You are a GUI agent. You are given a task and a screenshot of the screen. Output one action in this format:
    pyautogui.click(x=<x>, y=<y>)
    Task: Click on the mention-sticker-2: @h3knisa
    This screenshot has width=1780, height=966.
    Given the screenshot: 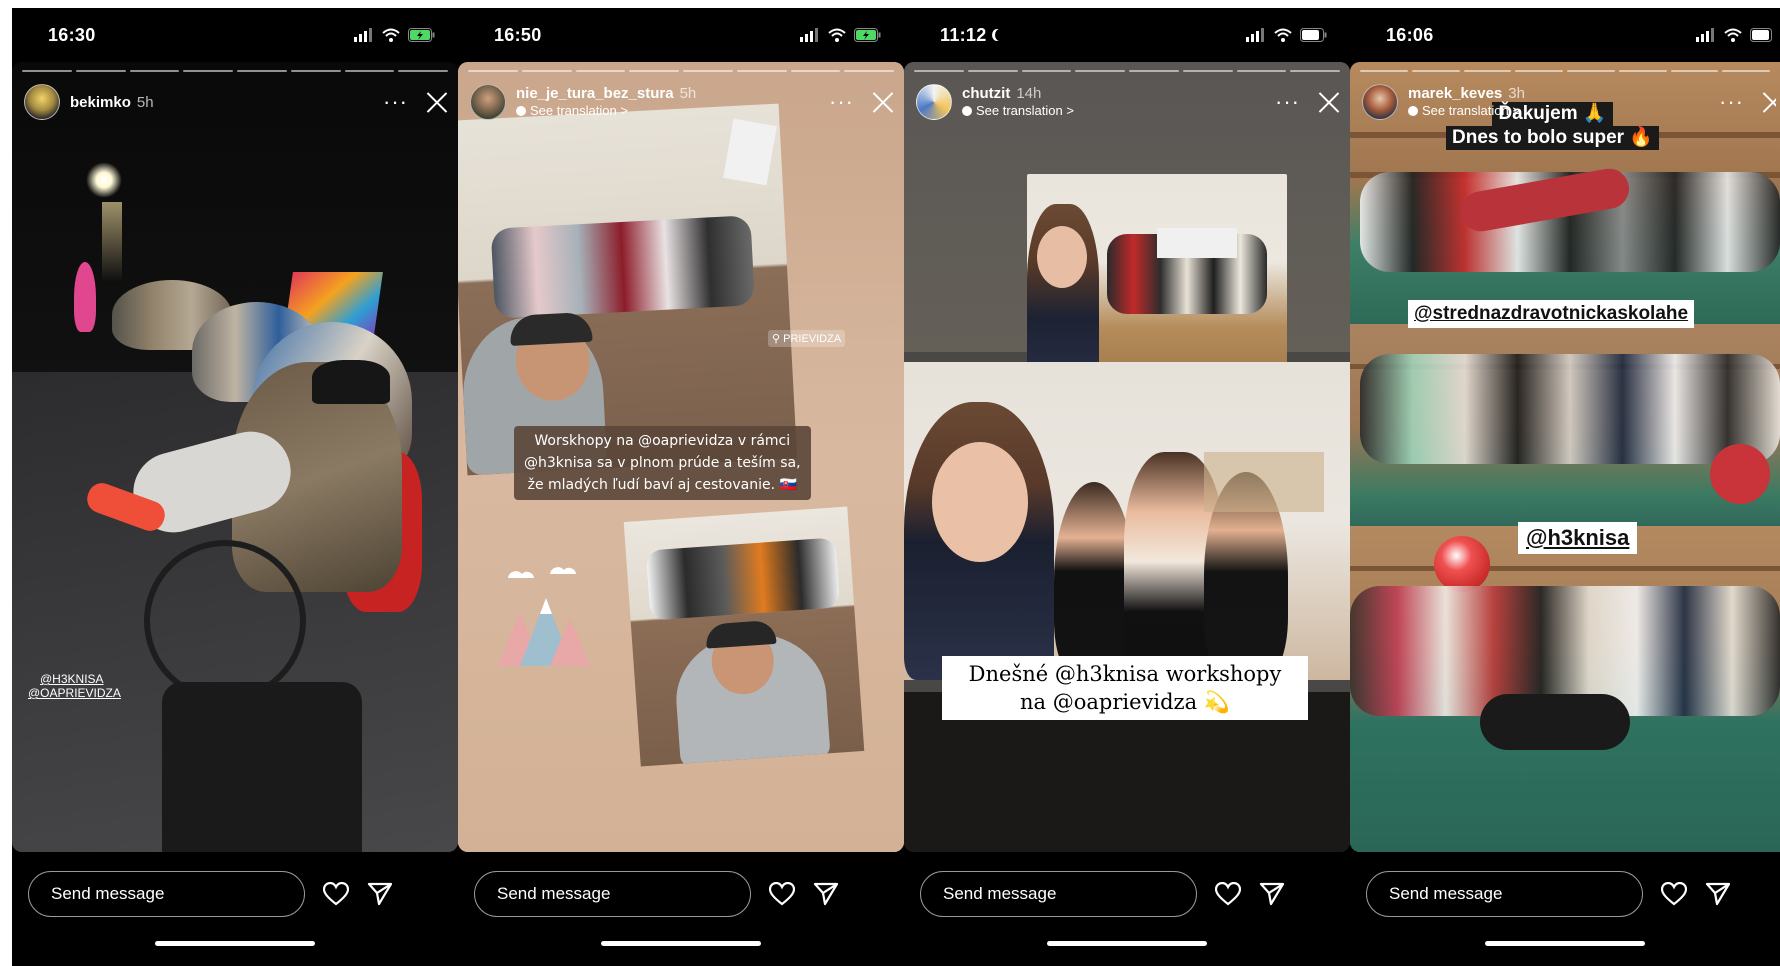 What is the action you would take?
    pyautogui.click(x=1578, y=538)
    